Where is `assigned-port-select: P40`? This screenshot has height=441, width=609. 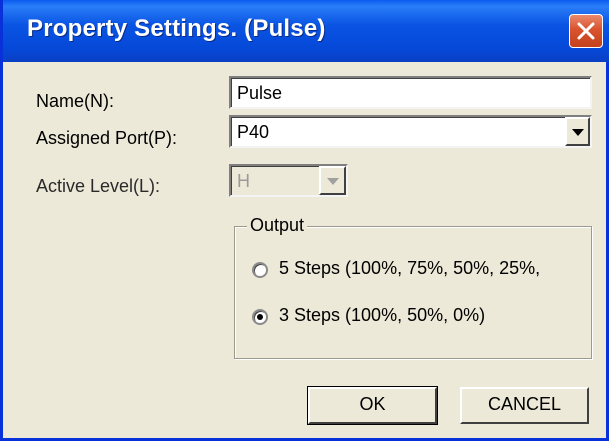 assigned-port-select: P40 is located at coordinates (410, 131).